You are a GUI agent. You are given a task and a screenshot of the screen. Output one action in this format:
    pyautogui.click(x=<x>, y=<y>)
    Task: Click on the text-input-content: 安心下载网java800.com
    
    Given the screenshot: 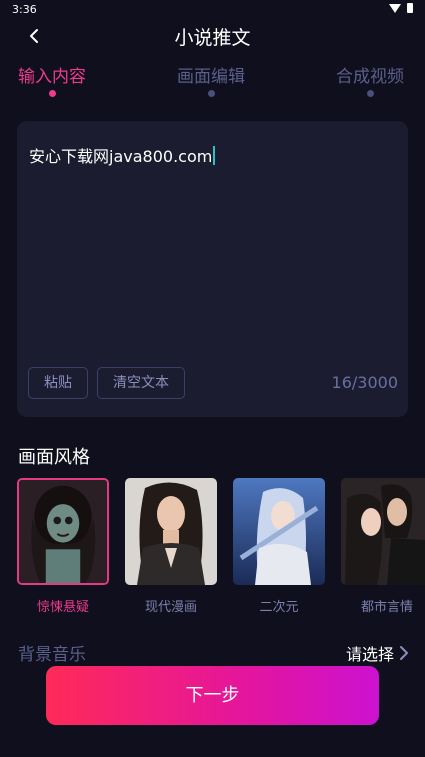 What is the action you would take?
    pyautogui.click(x=122, y=155)
    